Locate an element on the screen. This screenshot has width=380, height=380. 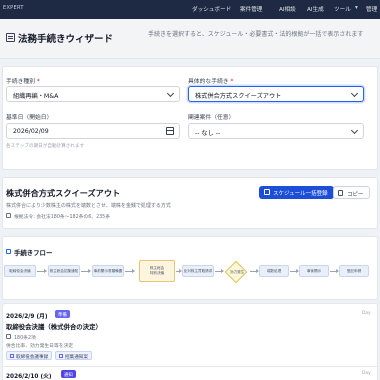
nav-tools: ツール is located at coordinates (342, 9).